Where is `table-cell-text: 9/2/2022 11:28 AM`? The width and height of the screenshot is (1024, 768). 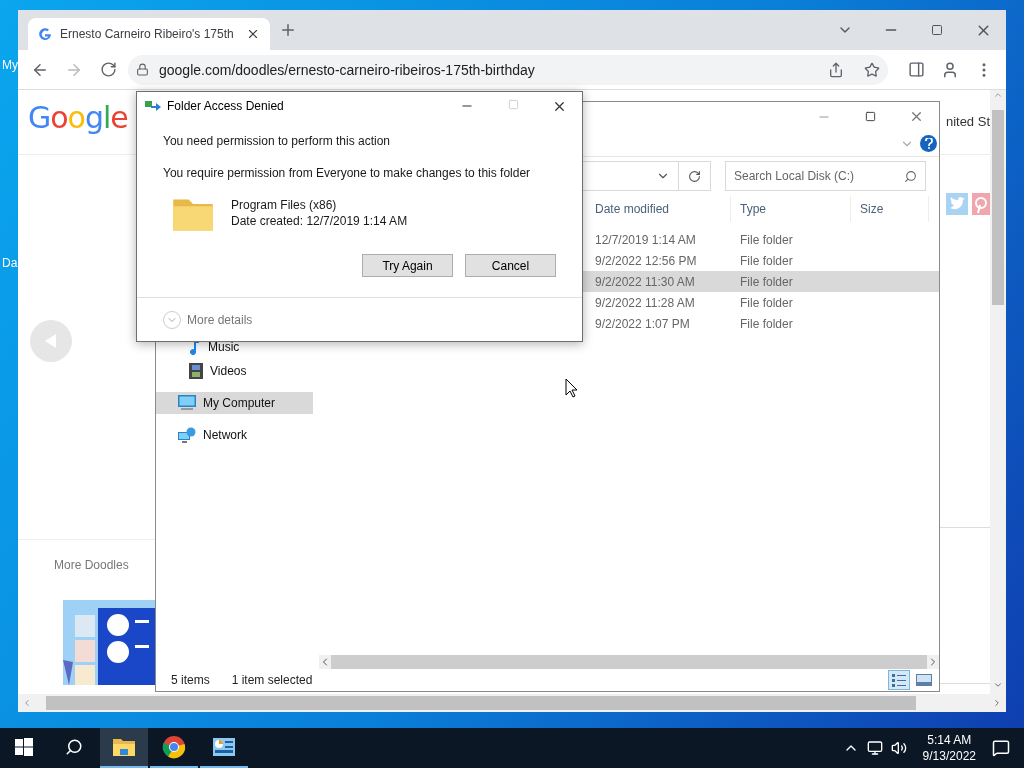
table-cell-text: 9/2/2022 11:28 AM is located at coordinates (645, 302).